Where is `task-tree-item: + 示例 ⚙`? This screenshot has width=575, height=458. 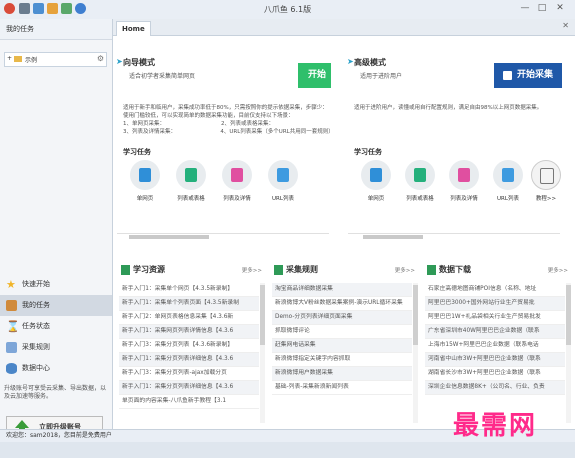
task-tree-item: + 示例 ⚙ is located at coordinates (55, 59).